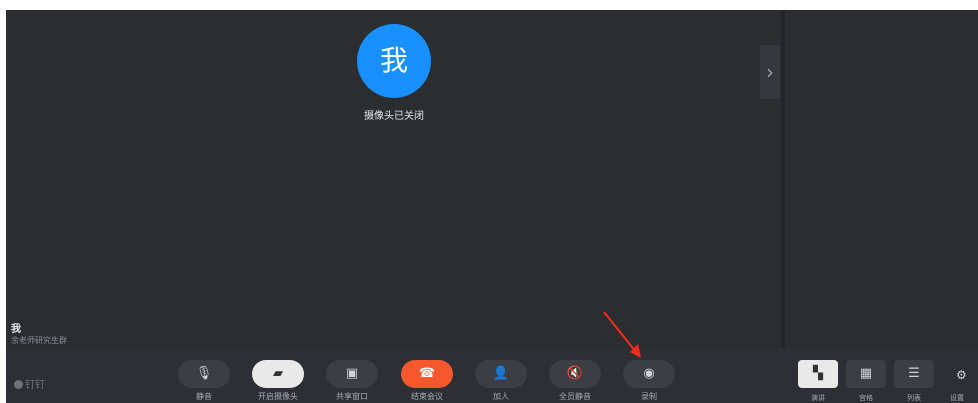  What do you see at coordinates (575, 396) in the screenshot?
I see `mute-all-label: 全员静音` at bounding box center [575, 396].